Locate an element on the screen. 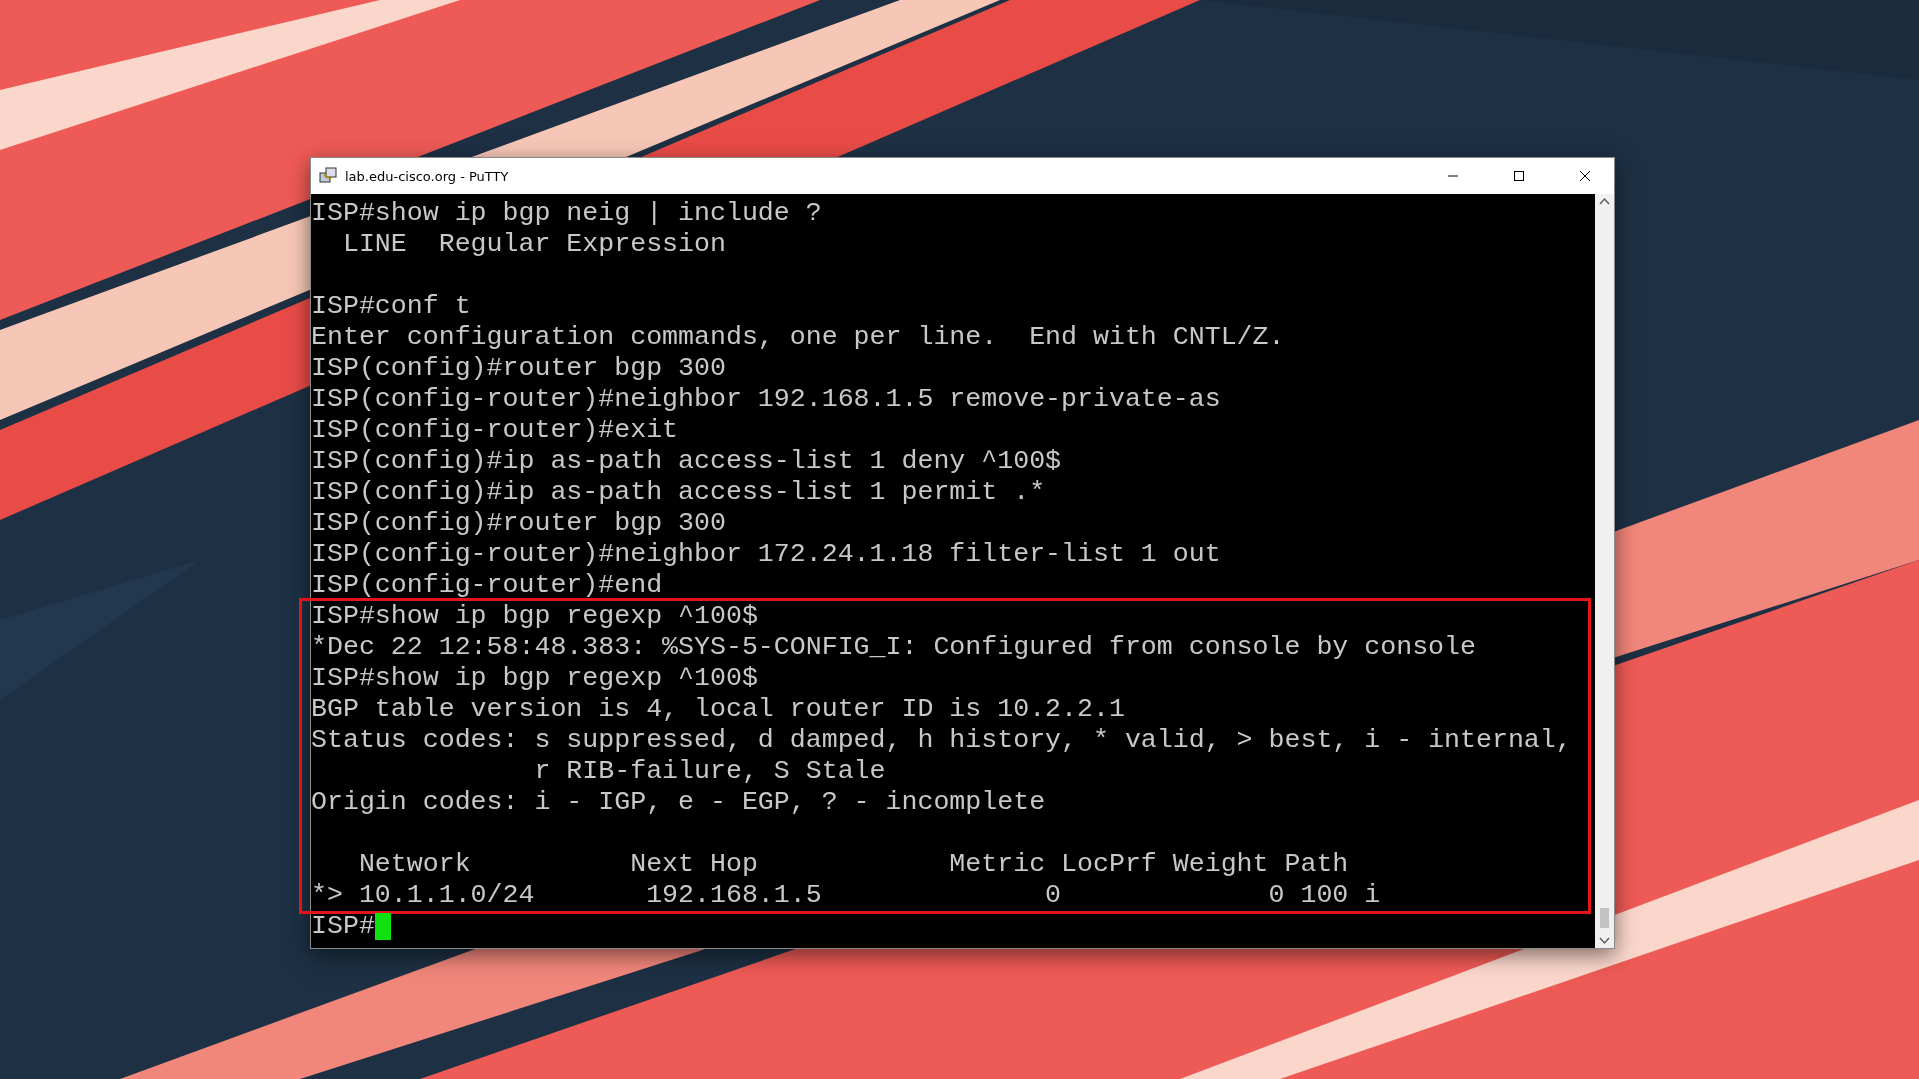 Image resolution: width=1919 pixels, height=1079 pixels. terminal-line: ISP(config)#ip as-path access-list 1 permit .* is located at coordinates (678, 492).